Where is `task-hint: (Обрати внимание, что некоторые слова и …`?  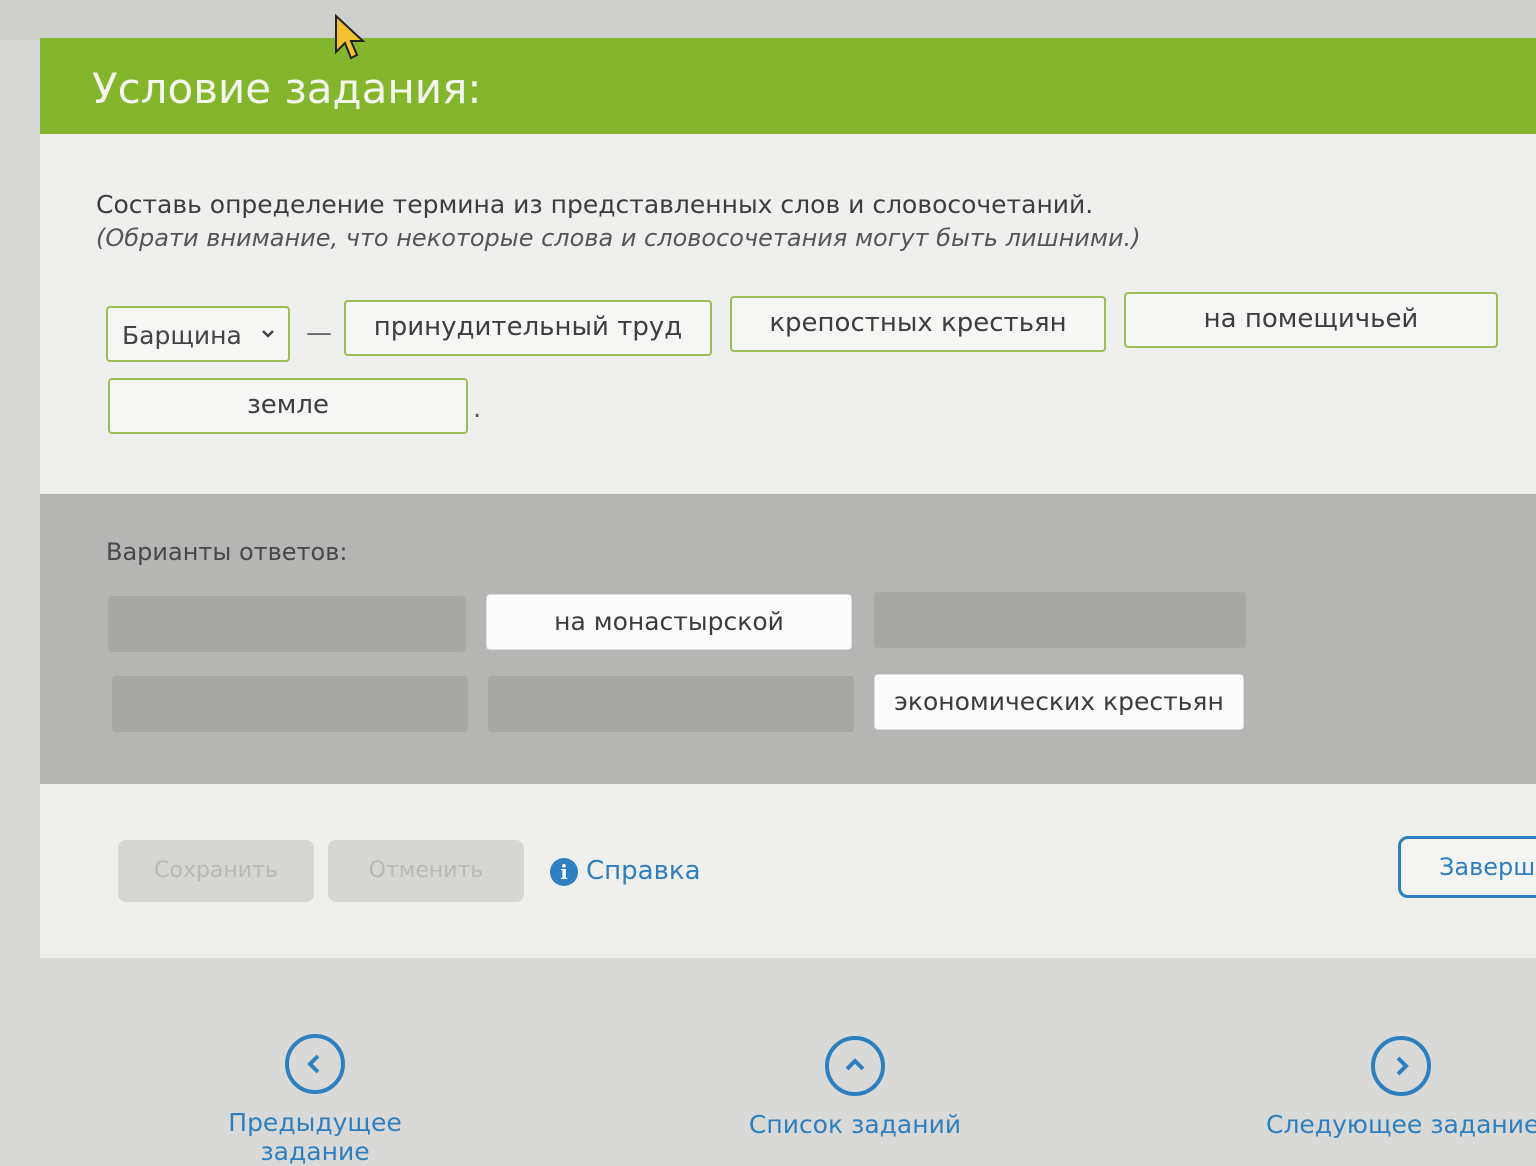
task-hint: (Обрати внимание, что некоторые слова и … is located at coordinates (618, 238).